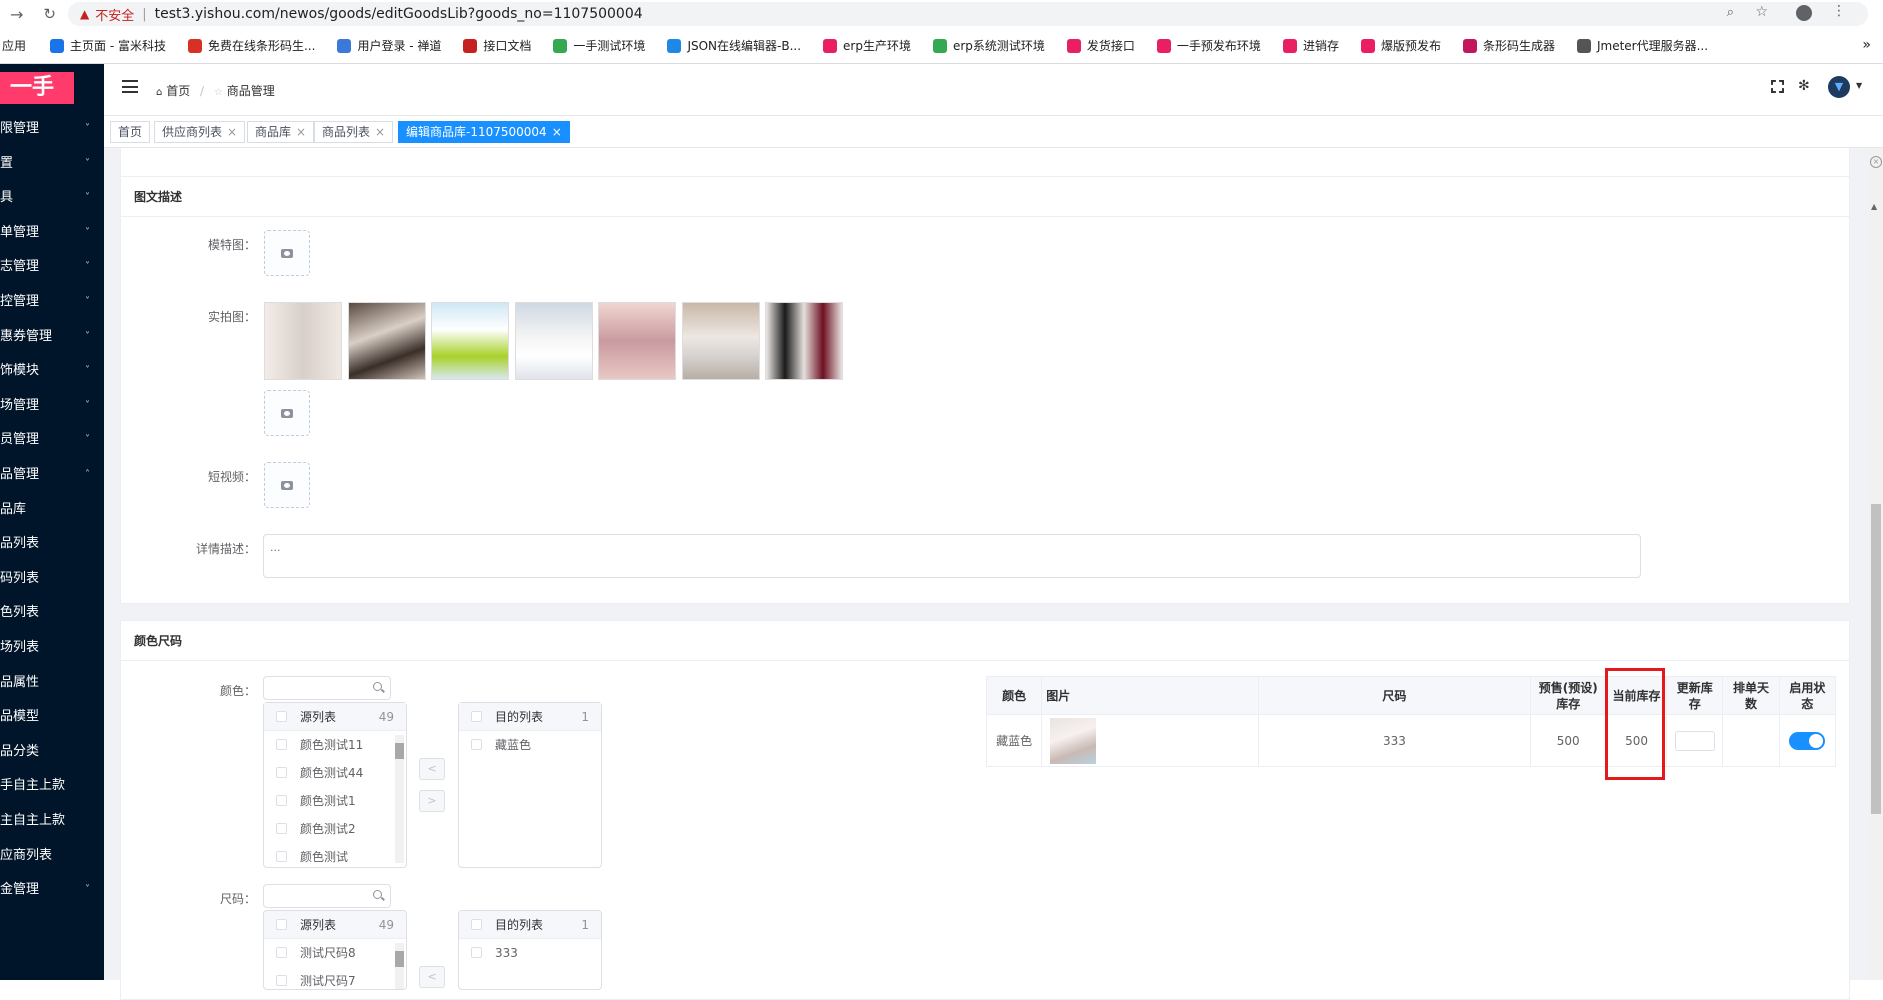  Describe the element at coordinates (327, 688) in the screenshot. I see `color-search-input` at that location.